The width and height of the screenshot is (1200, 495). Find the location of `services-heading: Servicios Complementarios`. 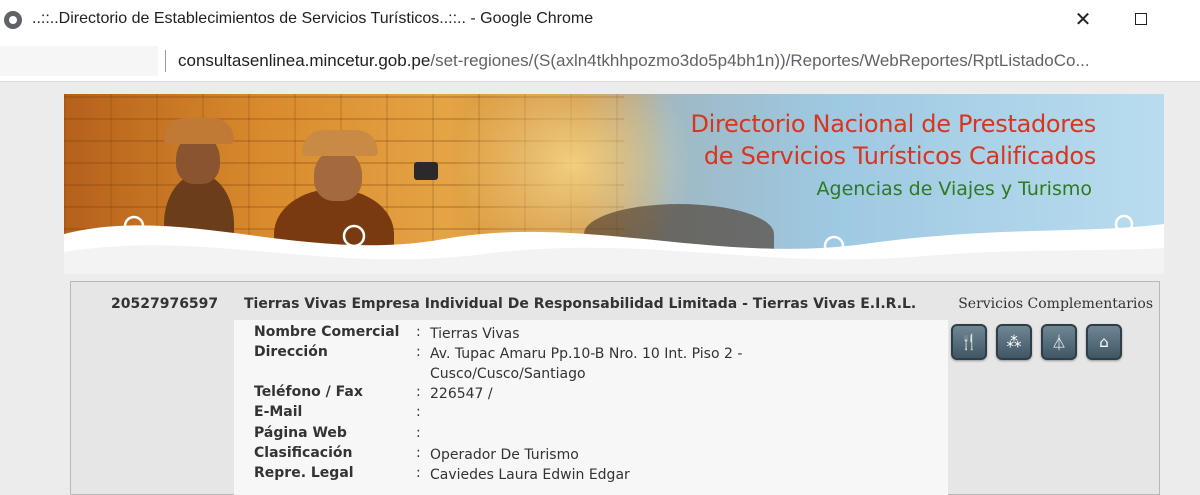

services-heading: Servicios Complementarios is located at coordinates (1055, 304).